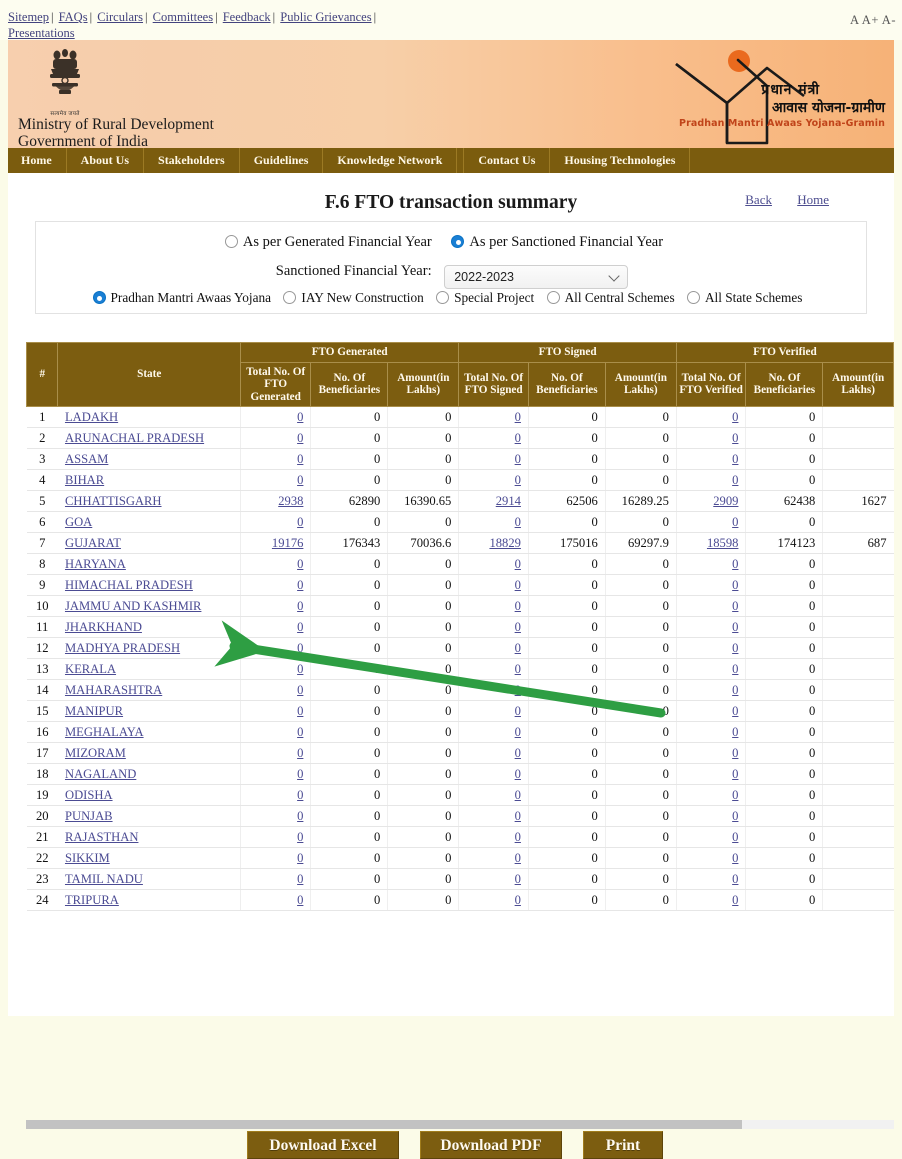  I want to click on radio-sanctioned-fy-icon, so click(458, 241).